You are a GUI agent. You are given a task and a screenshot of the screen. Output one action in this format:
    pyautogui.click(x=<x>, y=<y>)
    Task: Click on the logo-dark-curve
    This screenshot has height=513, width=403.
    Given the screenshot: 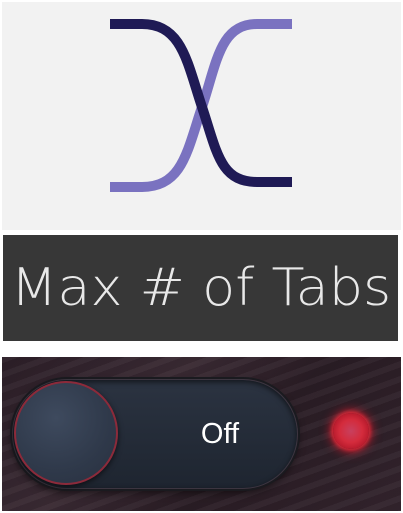 What is the action you would take?
    pyautogui.click(x=201, y=103)
    